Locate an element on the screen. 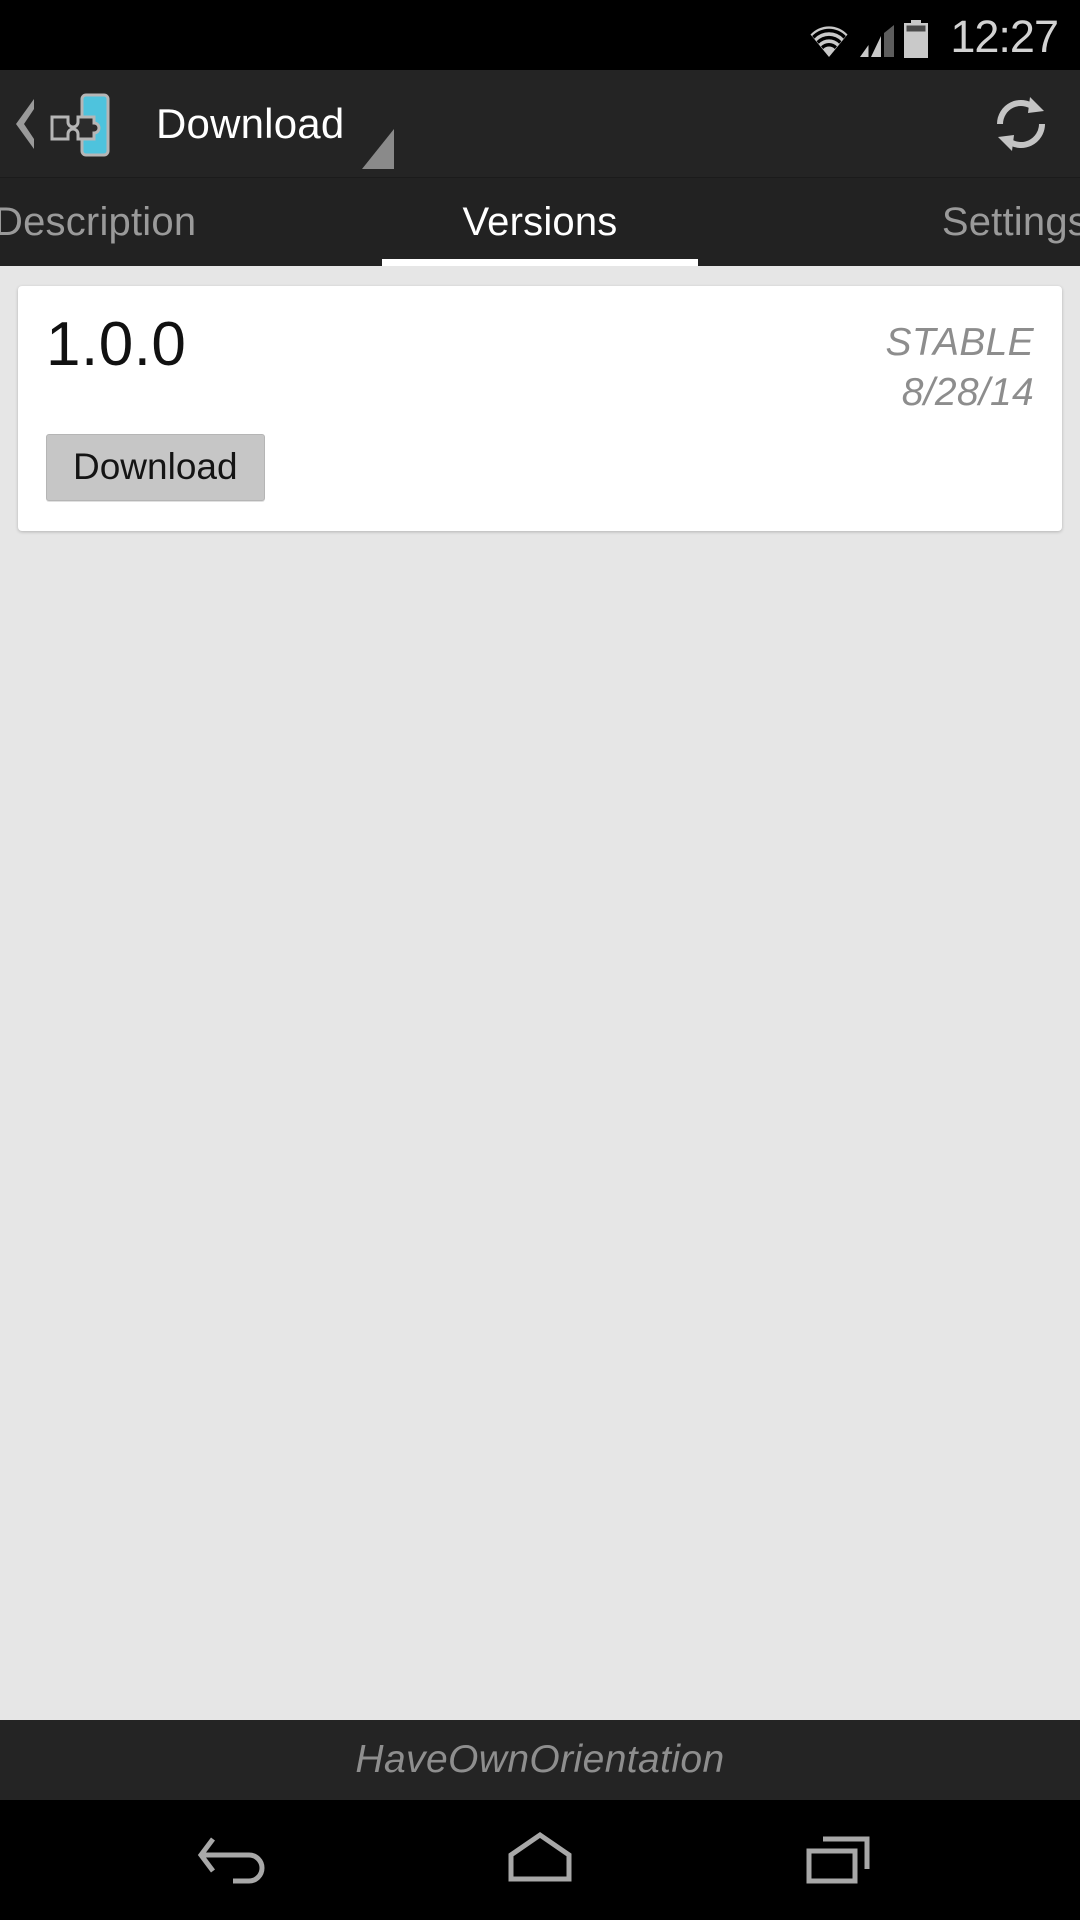 The width and height of the screenshot is (1080, 1920). nav-back-button is located at coordinates (240, 1860).